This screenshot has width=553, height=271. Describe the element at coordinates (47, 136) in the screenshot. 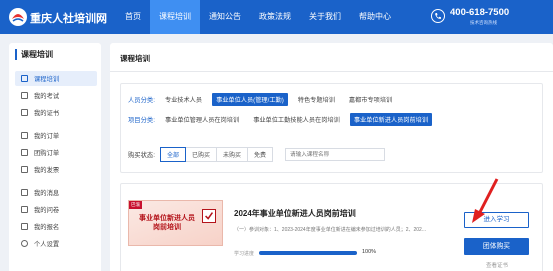

I see `sidebar-item-label: 我的订单` at that location.